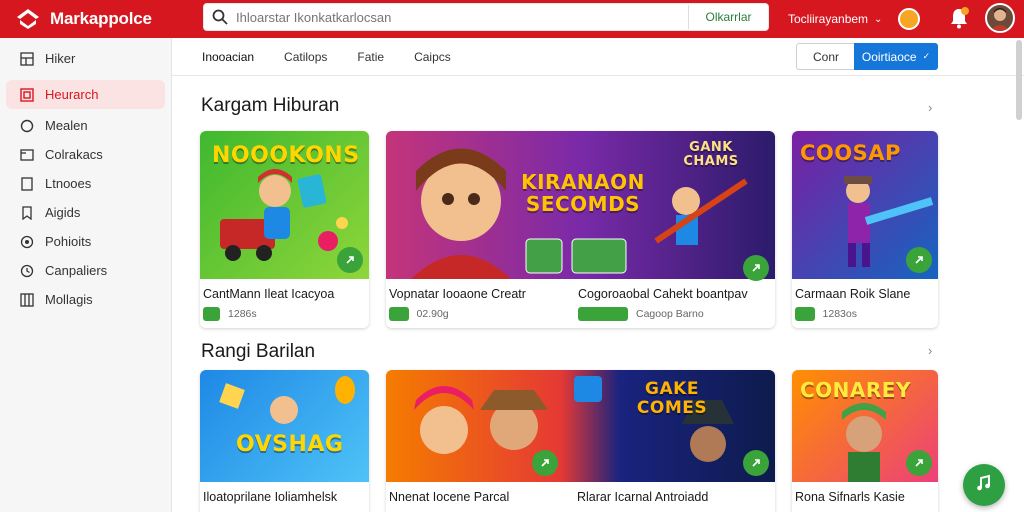 The width and height of the screenshot is (1024, 512). Describe the element at coordinates (28, 19) in the screenshot. I see `brand-icon` at that location.